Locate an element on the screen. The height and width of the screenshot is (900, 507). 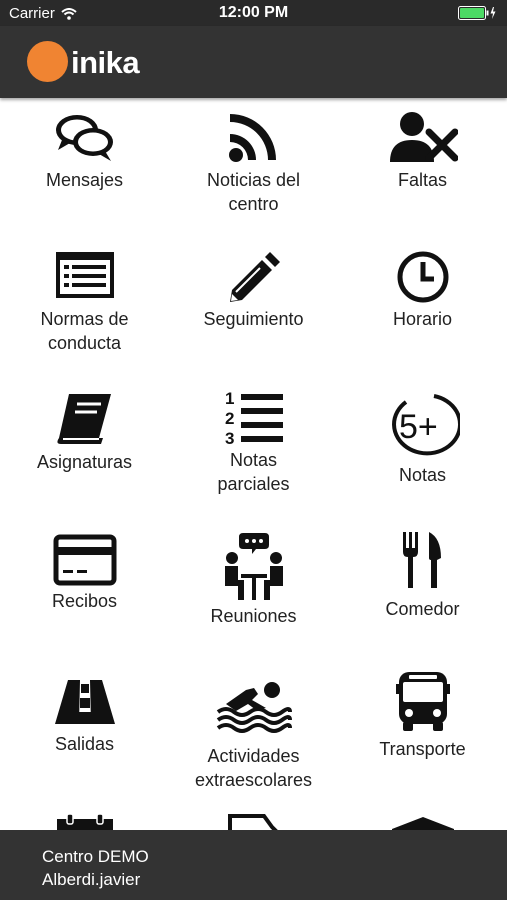
menu-item-truck-partial is located at coordinates (253, 821).